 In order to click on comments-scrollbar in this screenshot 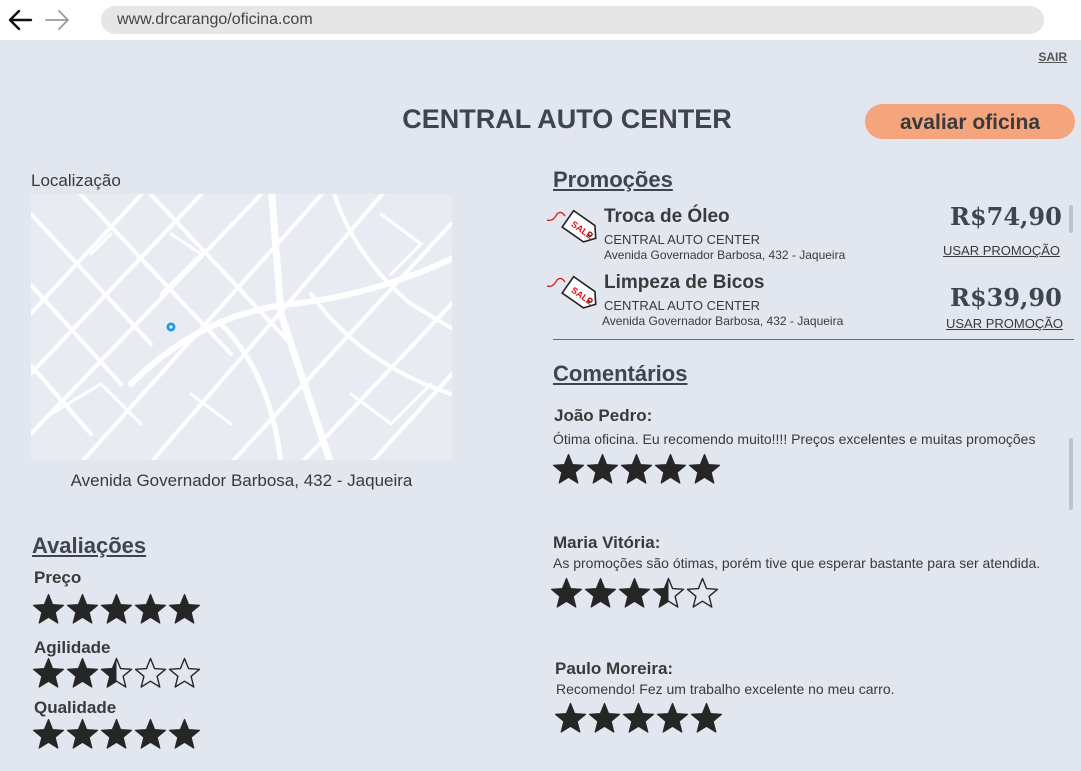, I will do `click(1071, 474)`.